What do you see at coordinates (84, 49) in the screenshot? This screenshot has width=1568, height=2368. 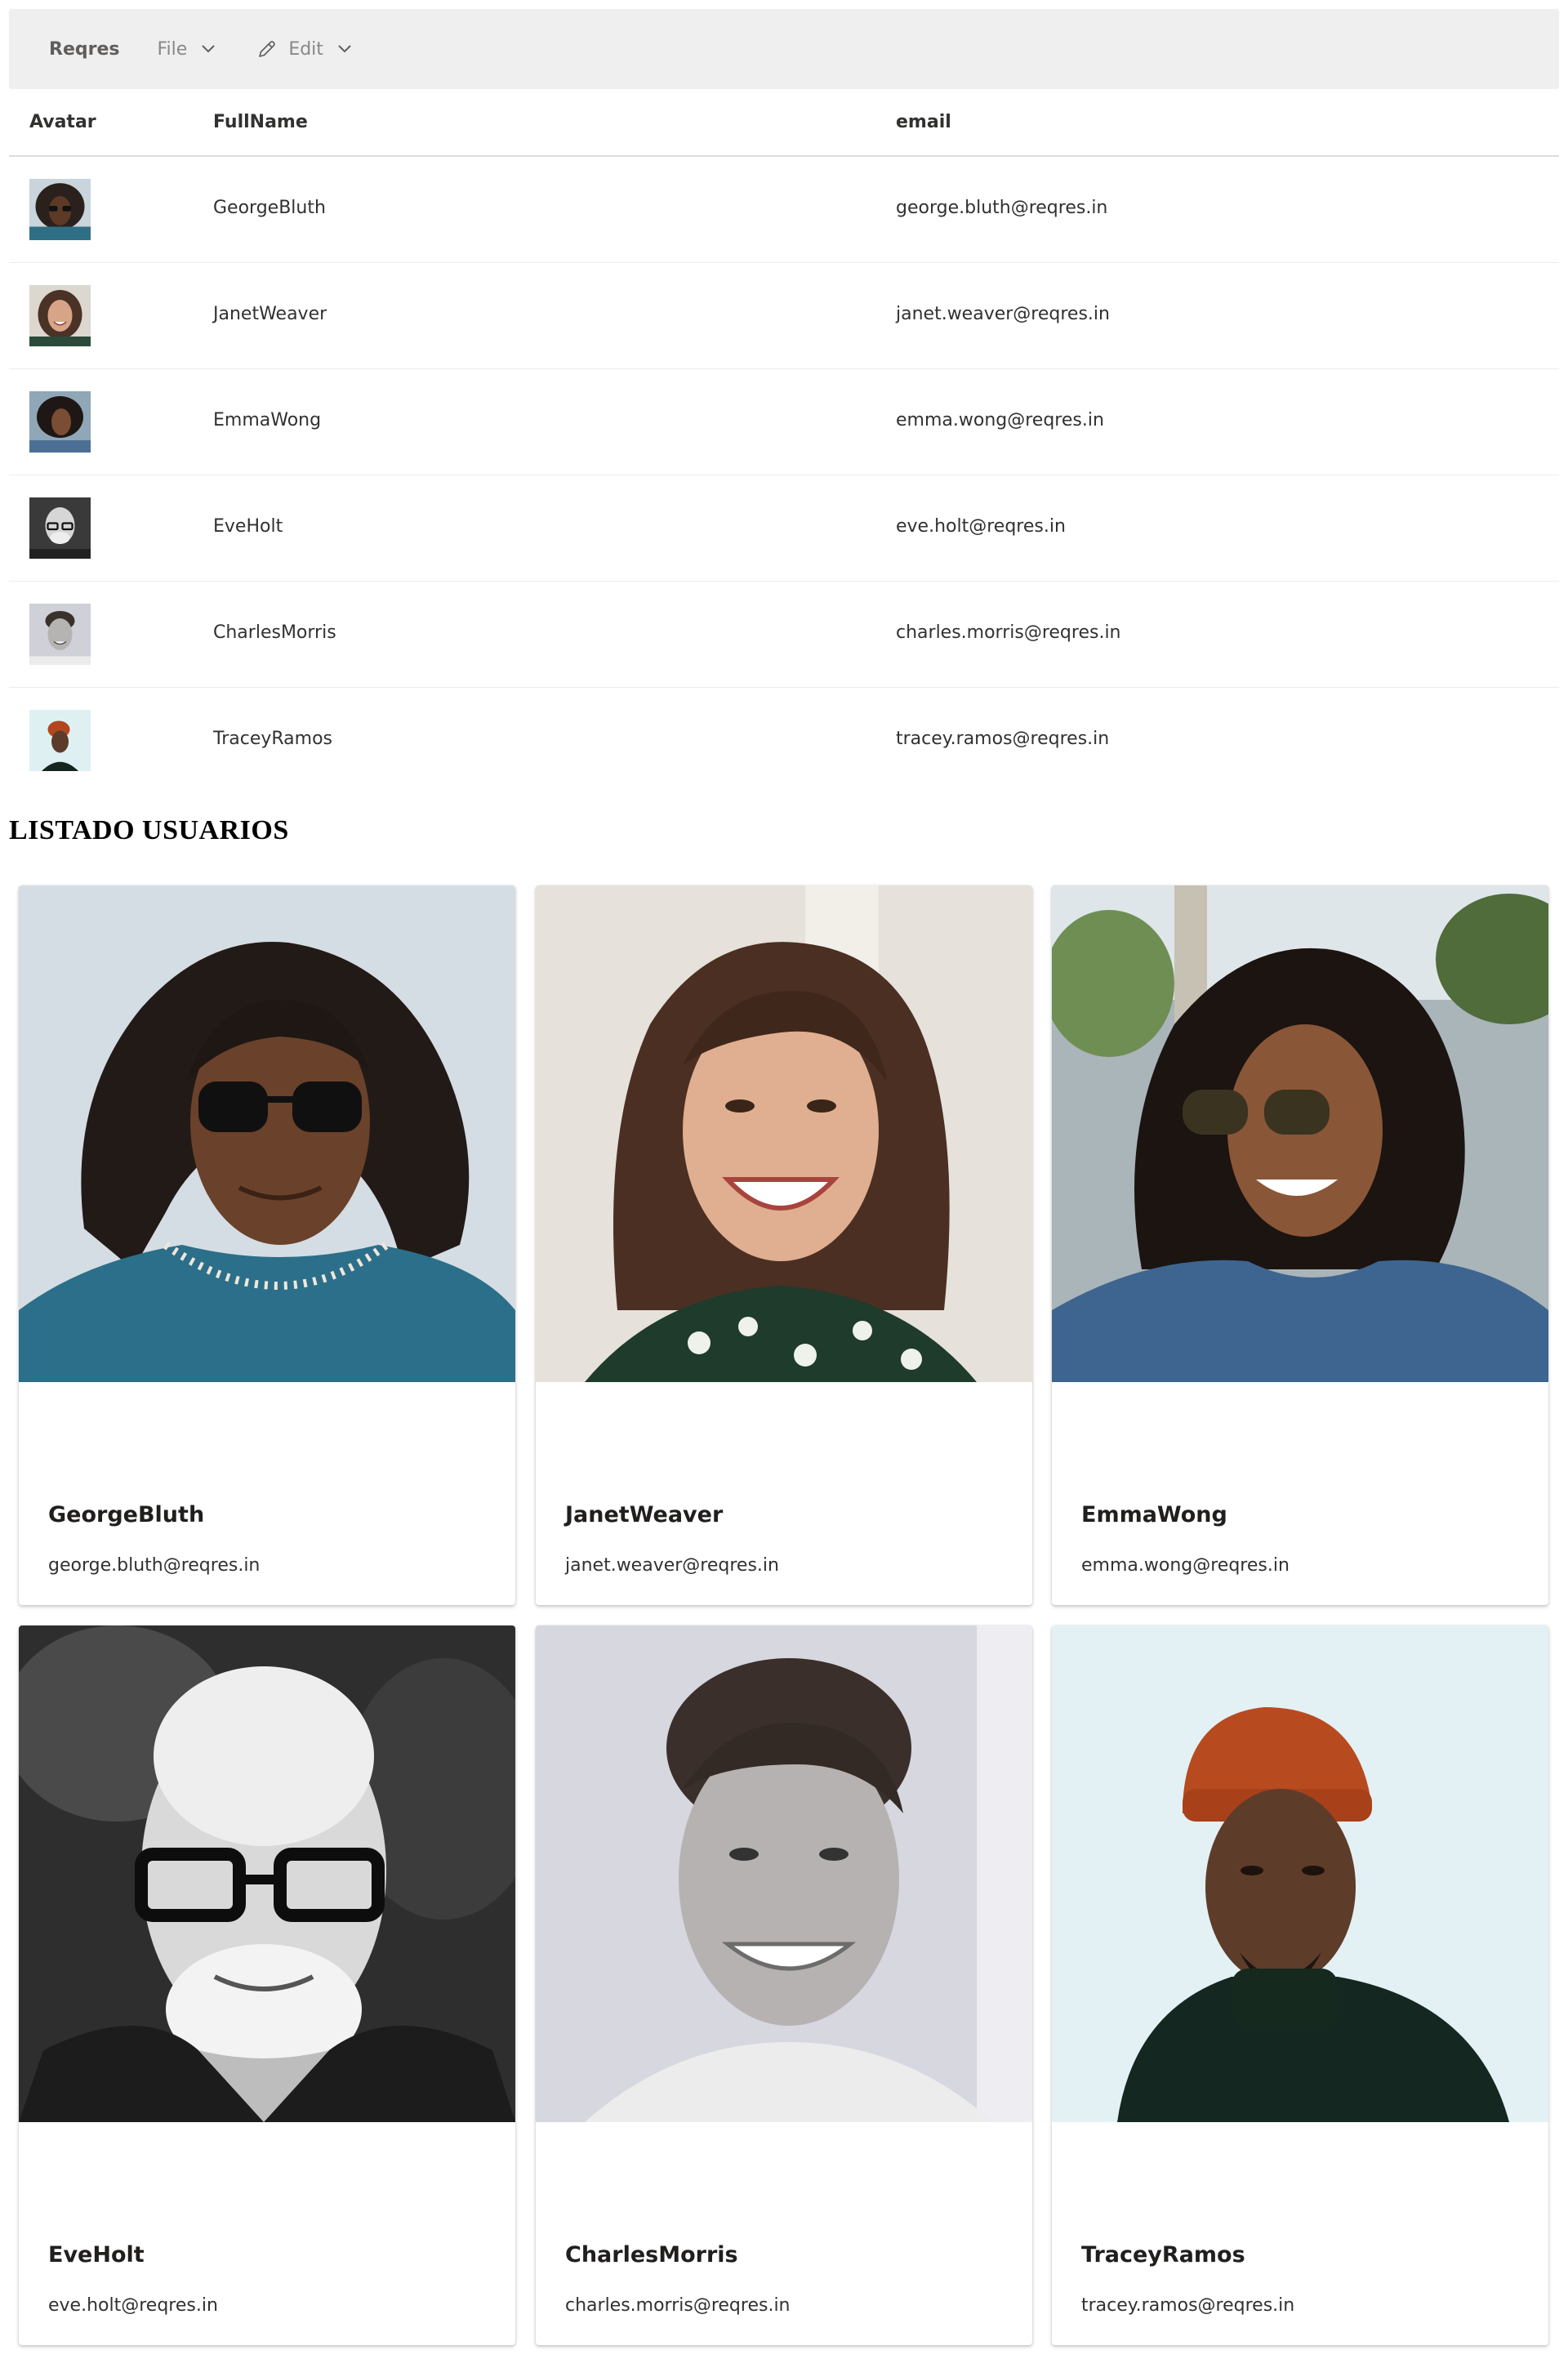 I see `brand-label: Reqres` at bounding box center [84, 49].